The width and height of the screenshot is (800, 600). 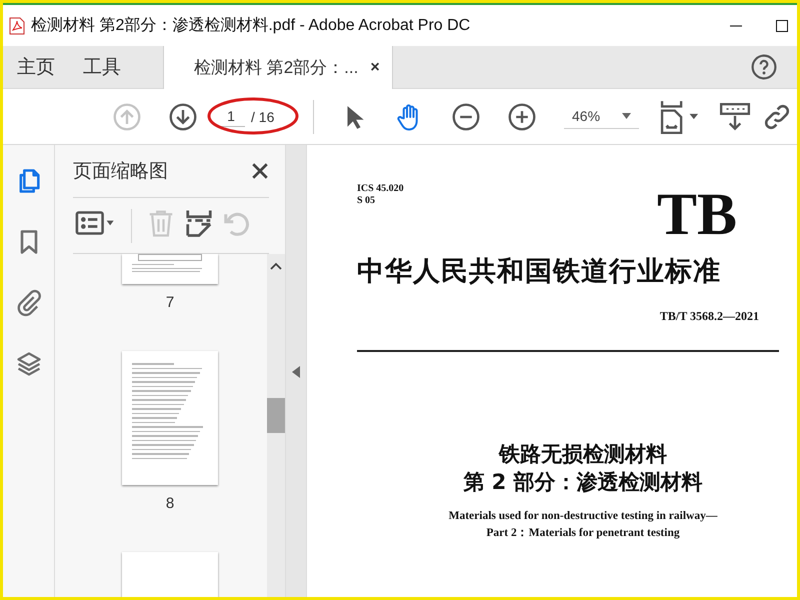 I want to click on zoom-in-icon, so click(x=522, y=116).